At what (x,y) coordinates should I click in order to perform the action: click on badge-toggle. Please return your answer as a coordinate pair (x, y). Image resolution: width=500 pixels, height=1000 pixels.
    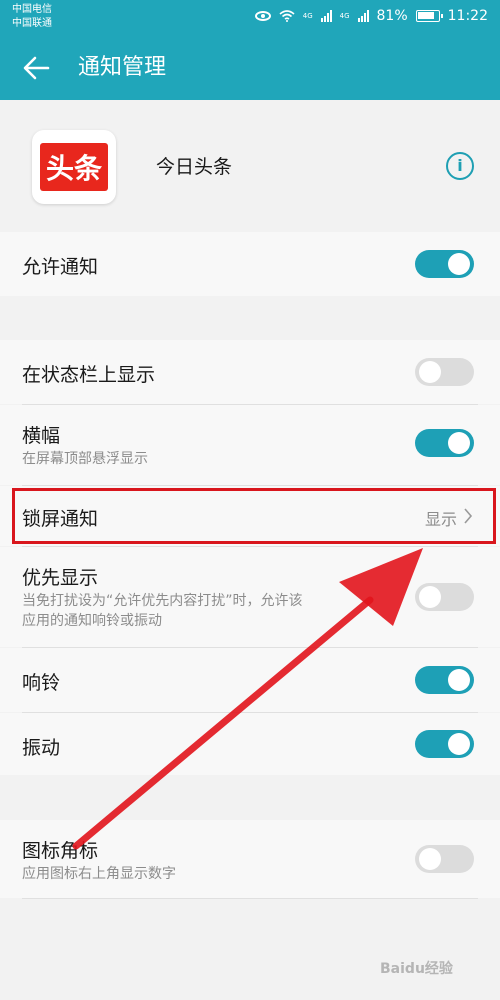
    Looking at the image, I should click on (444, 859).